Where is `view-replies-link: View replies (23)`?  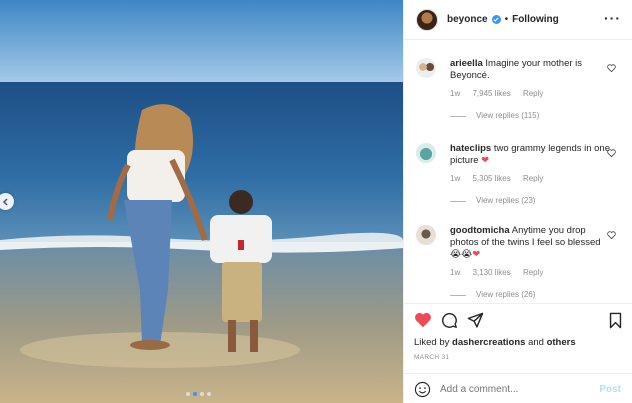 view-replies-link: View replies (23) is located at coordinates (530, 201).